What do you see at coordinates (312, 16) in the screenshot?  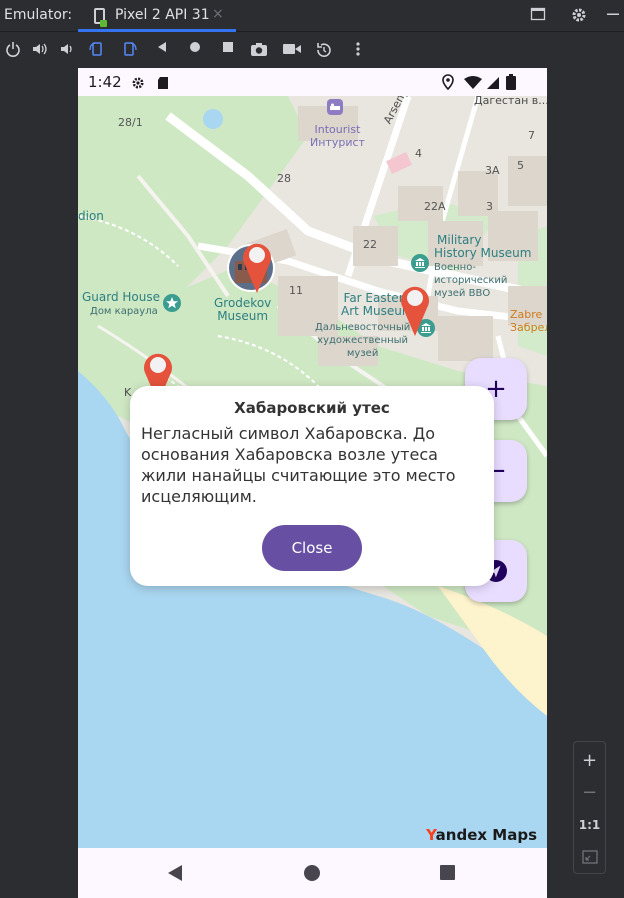 I see `ide-tab-bar: Emulator: Pixel 2 API 31 ×` at bounding box center [312, 16].